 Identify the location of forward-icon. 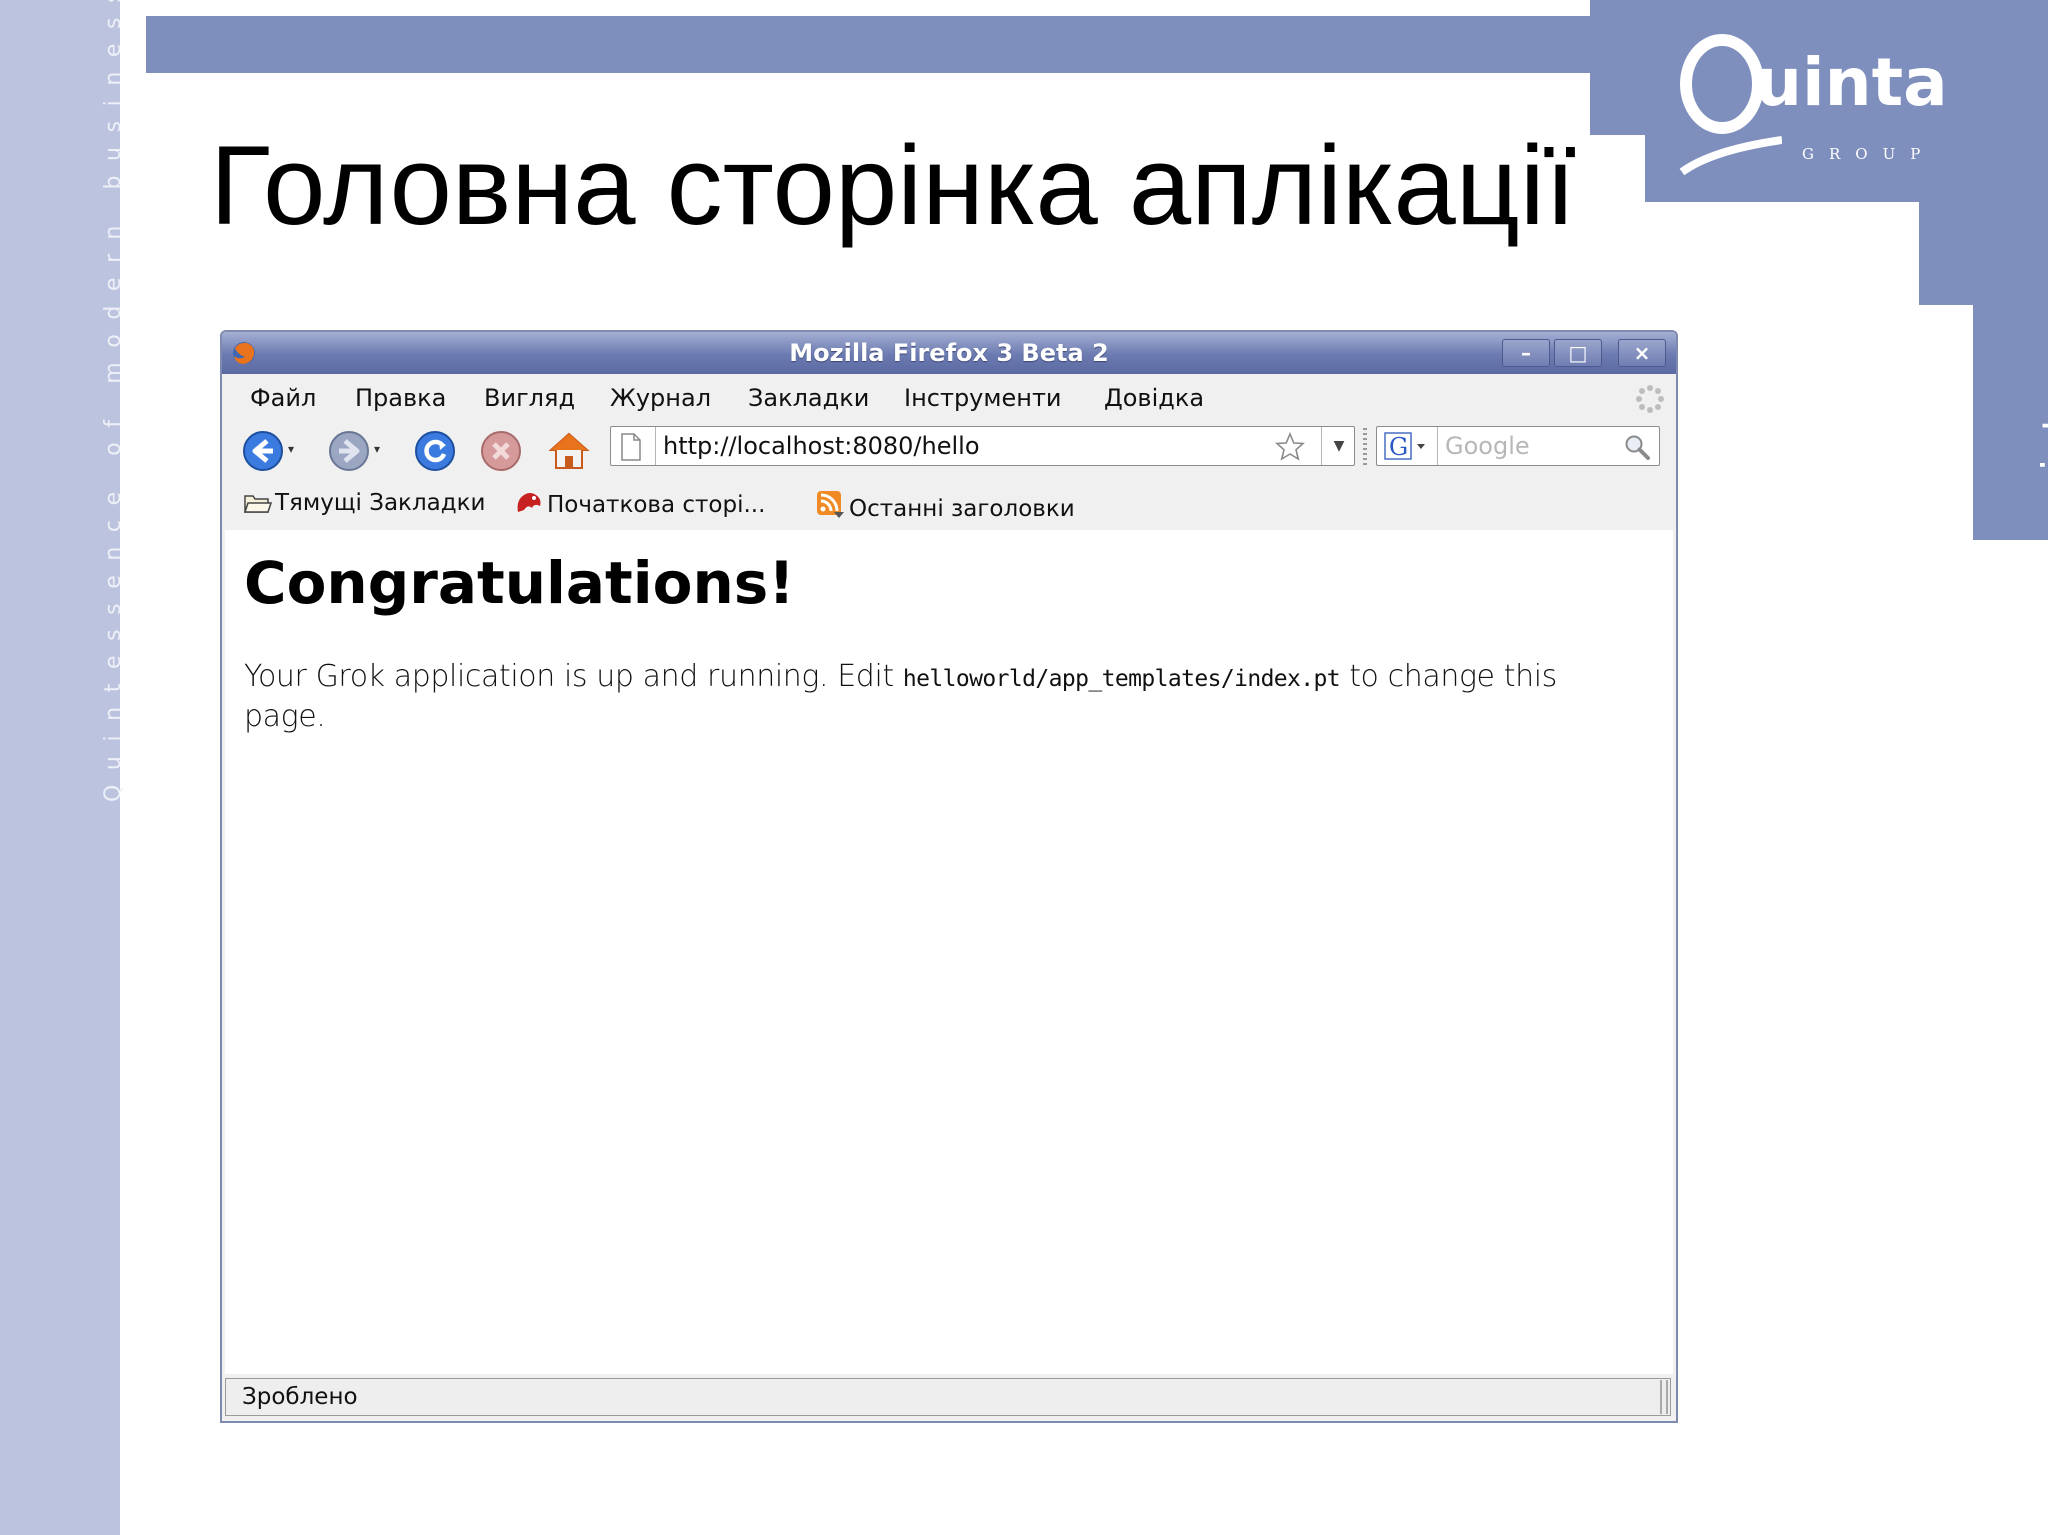
(349, 451).